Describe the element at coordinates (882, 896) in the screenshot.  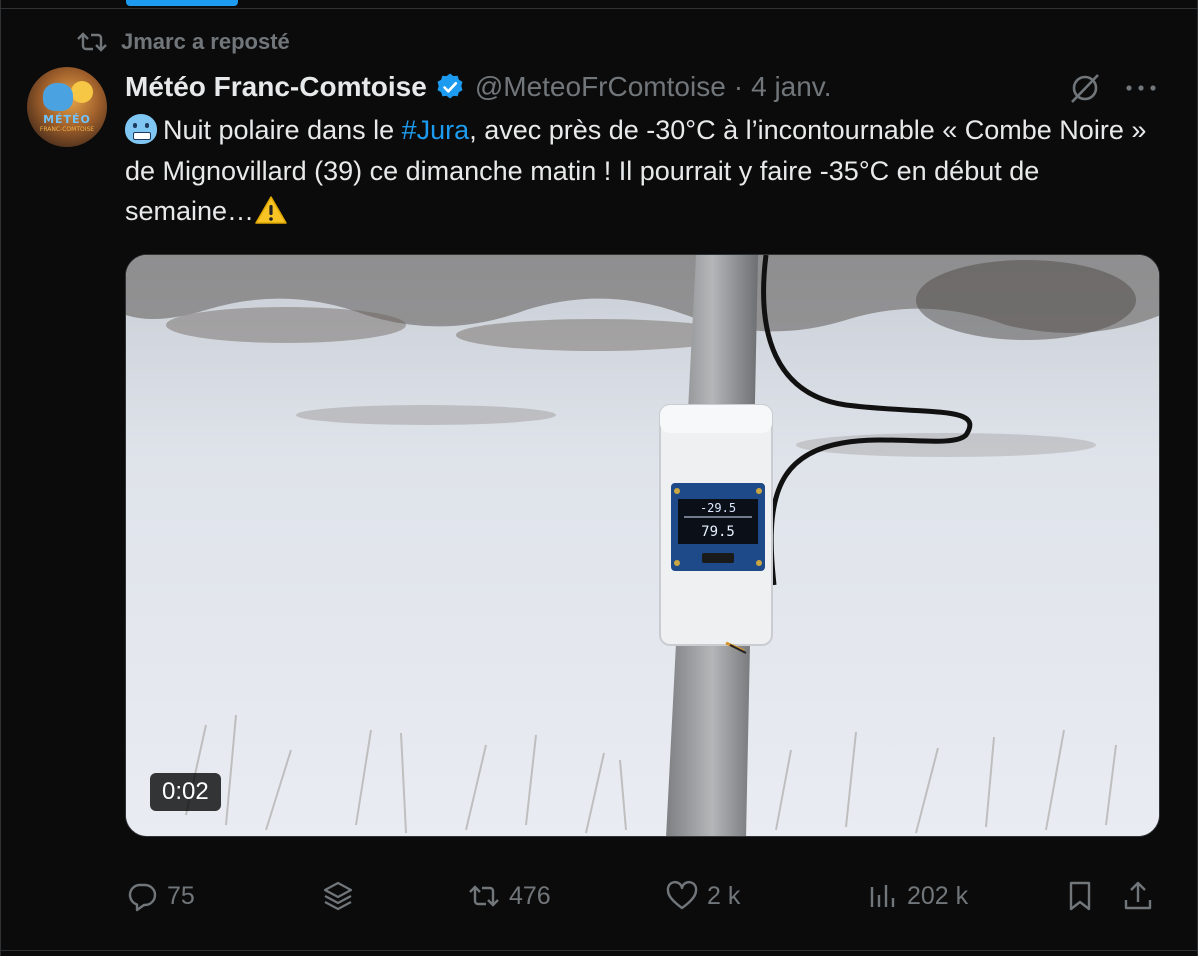
I see `views-chart-icon` at that location.